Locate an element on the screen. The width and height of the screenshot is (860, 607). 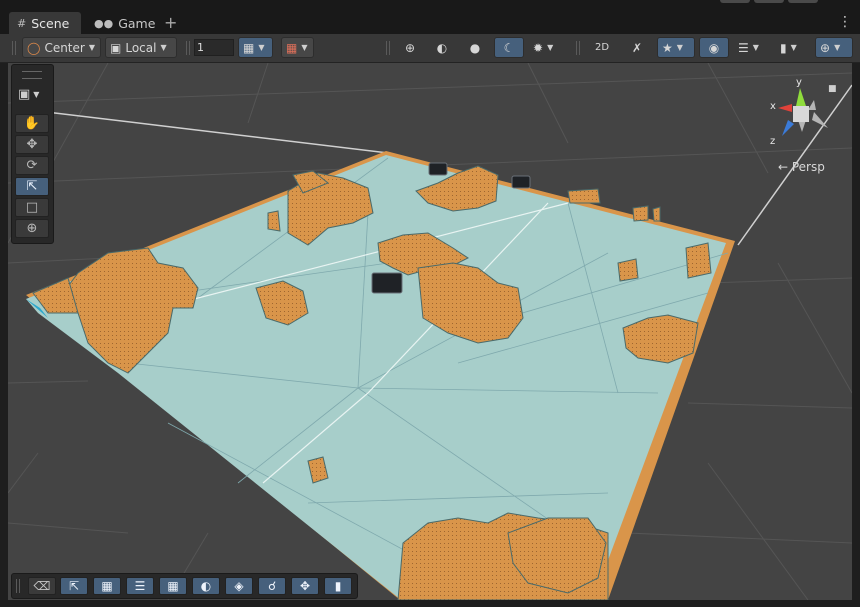
y-axis-label: y is located at coordinates (799, 82).